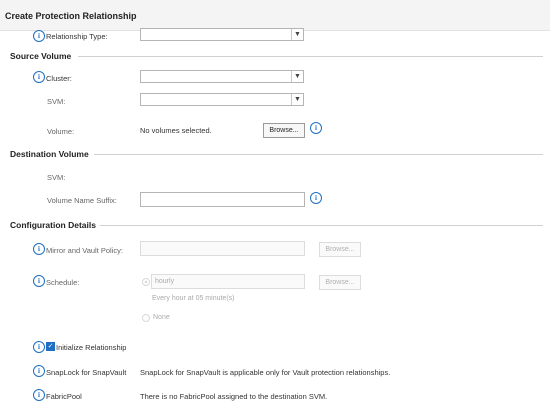 The image size is (550, 419). What do you see at coordinates (176, 130) in the screenshot?
I see `source-volume-value: No volumes selected.` at bounding box center [176, 130].